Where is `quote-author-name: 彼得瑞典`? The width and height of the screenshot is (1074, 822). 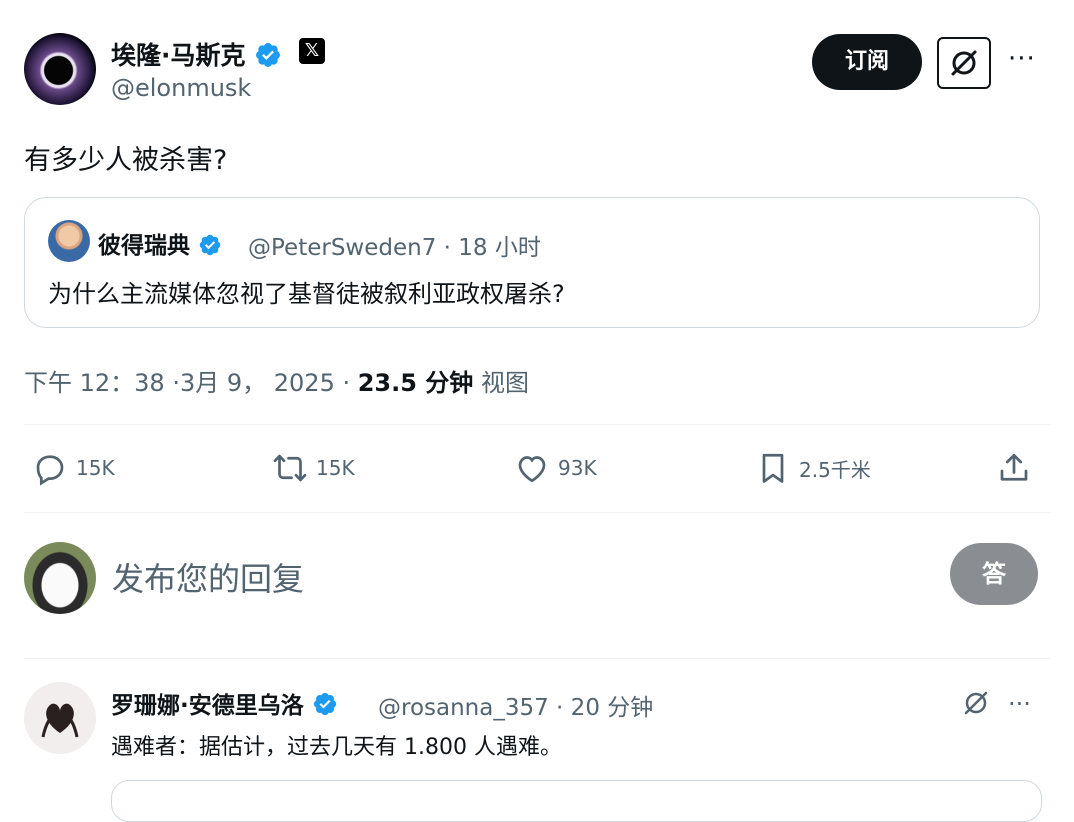
quote-author-name: 彼得瑞典 is located at coordinates (160, 243).